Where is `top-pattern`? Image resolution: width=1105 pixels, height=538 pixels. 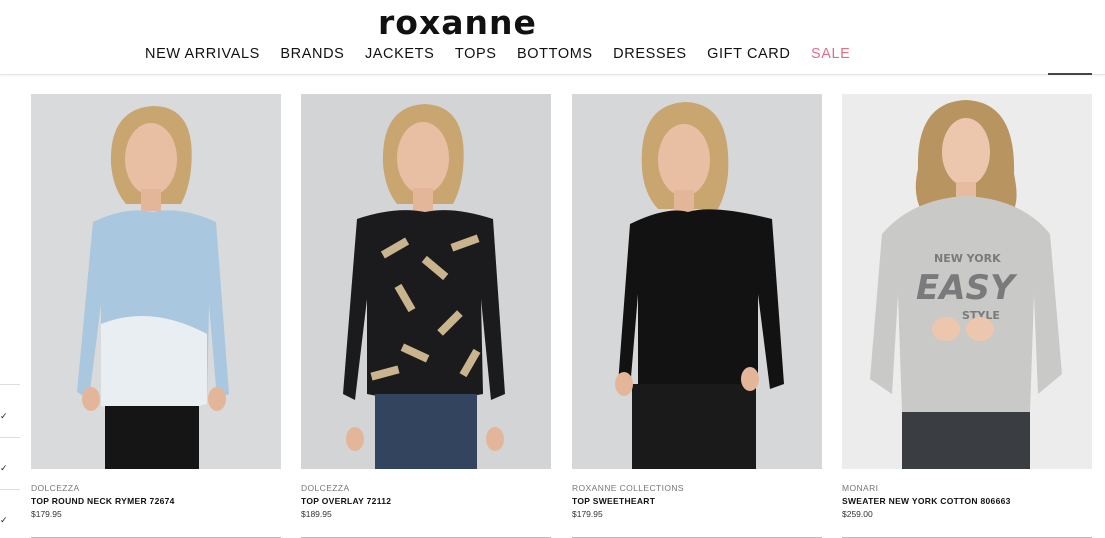
top-pattern is located at coordinates (154, 364).